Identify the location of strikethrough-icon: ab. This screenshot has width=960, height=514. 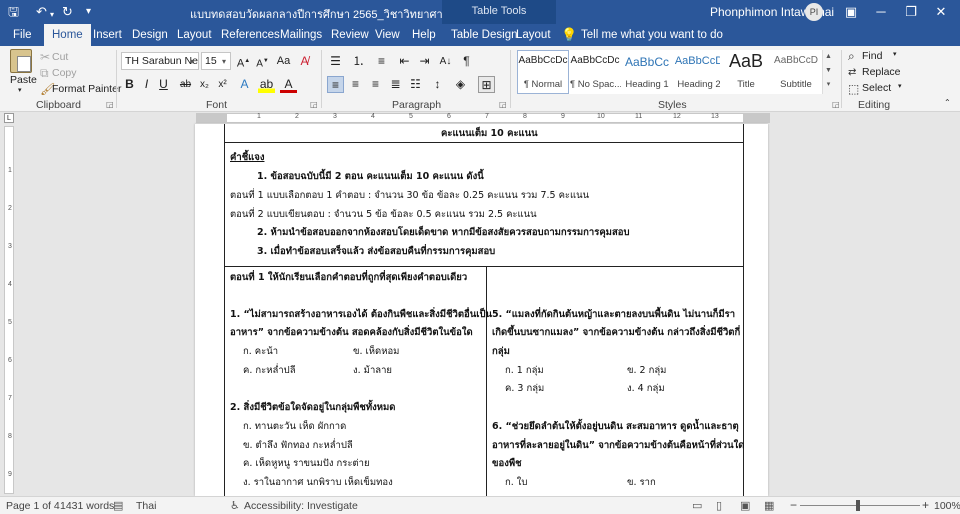
(185, 84).